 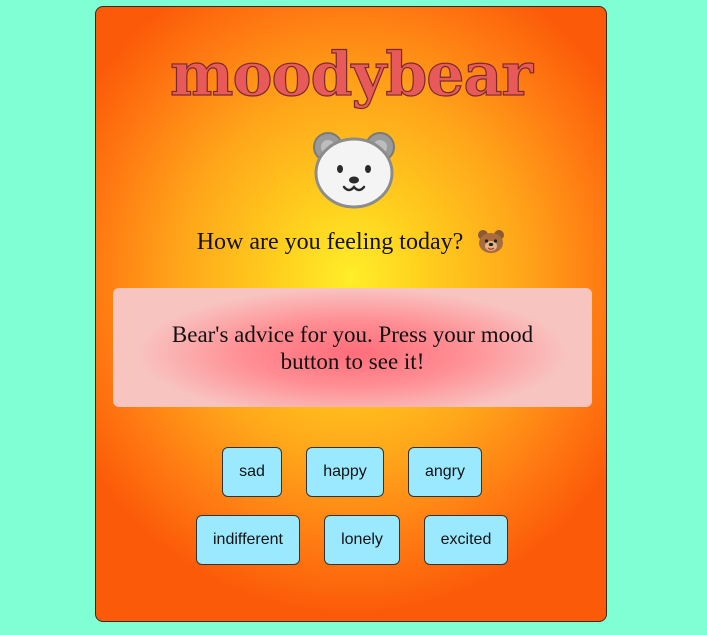 I want to click on app-title: moodybear, so click(x=351, y=75).